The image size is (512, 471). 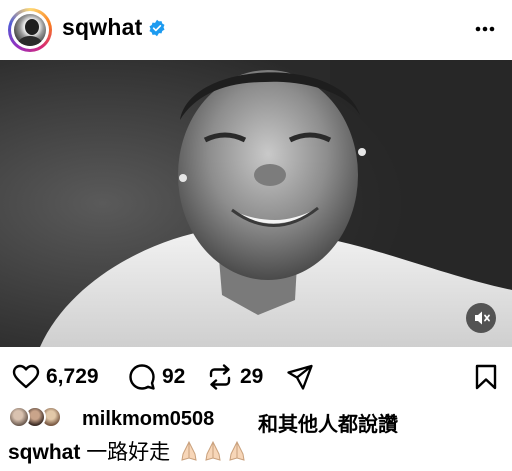 I want to click on likes-count: 6,729, so click(x=72, y=377).